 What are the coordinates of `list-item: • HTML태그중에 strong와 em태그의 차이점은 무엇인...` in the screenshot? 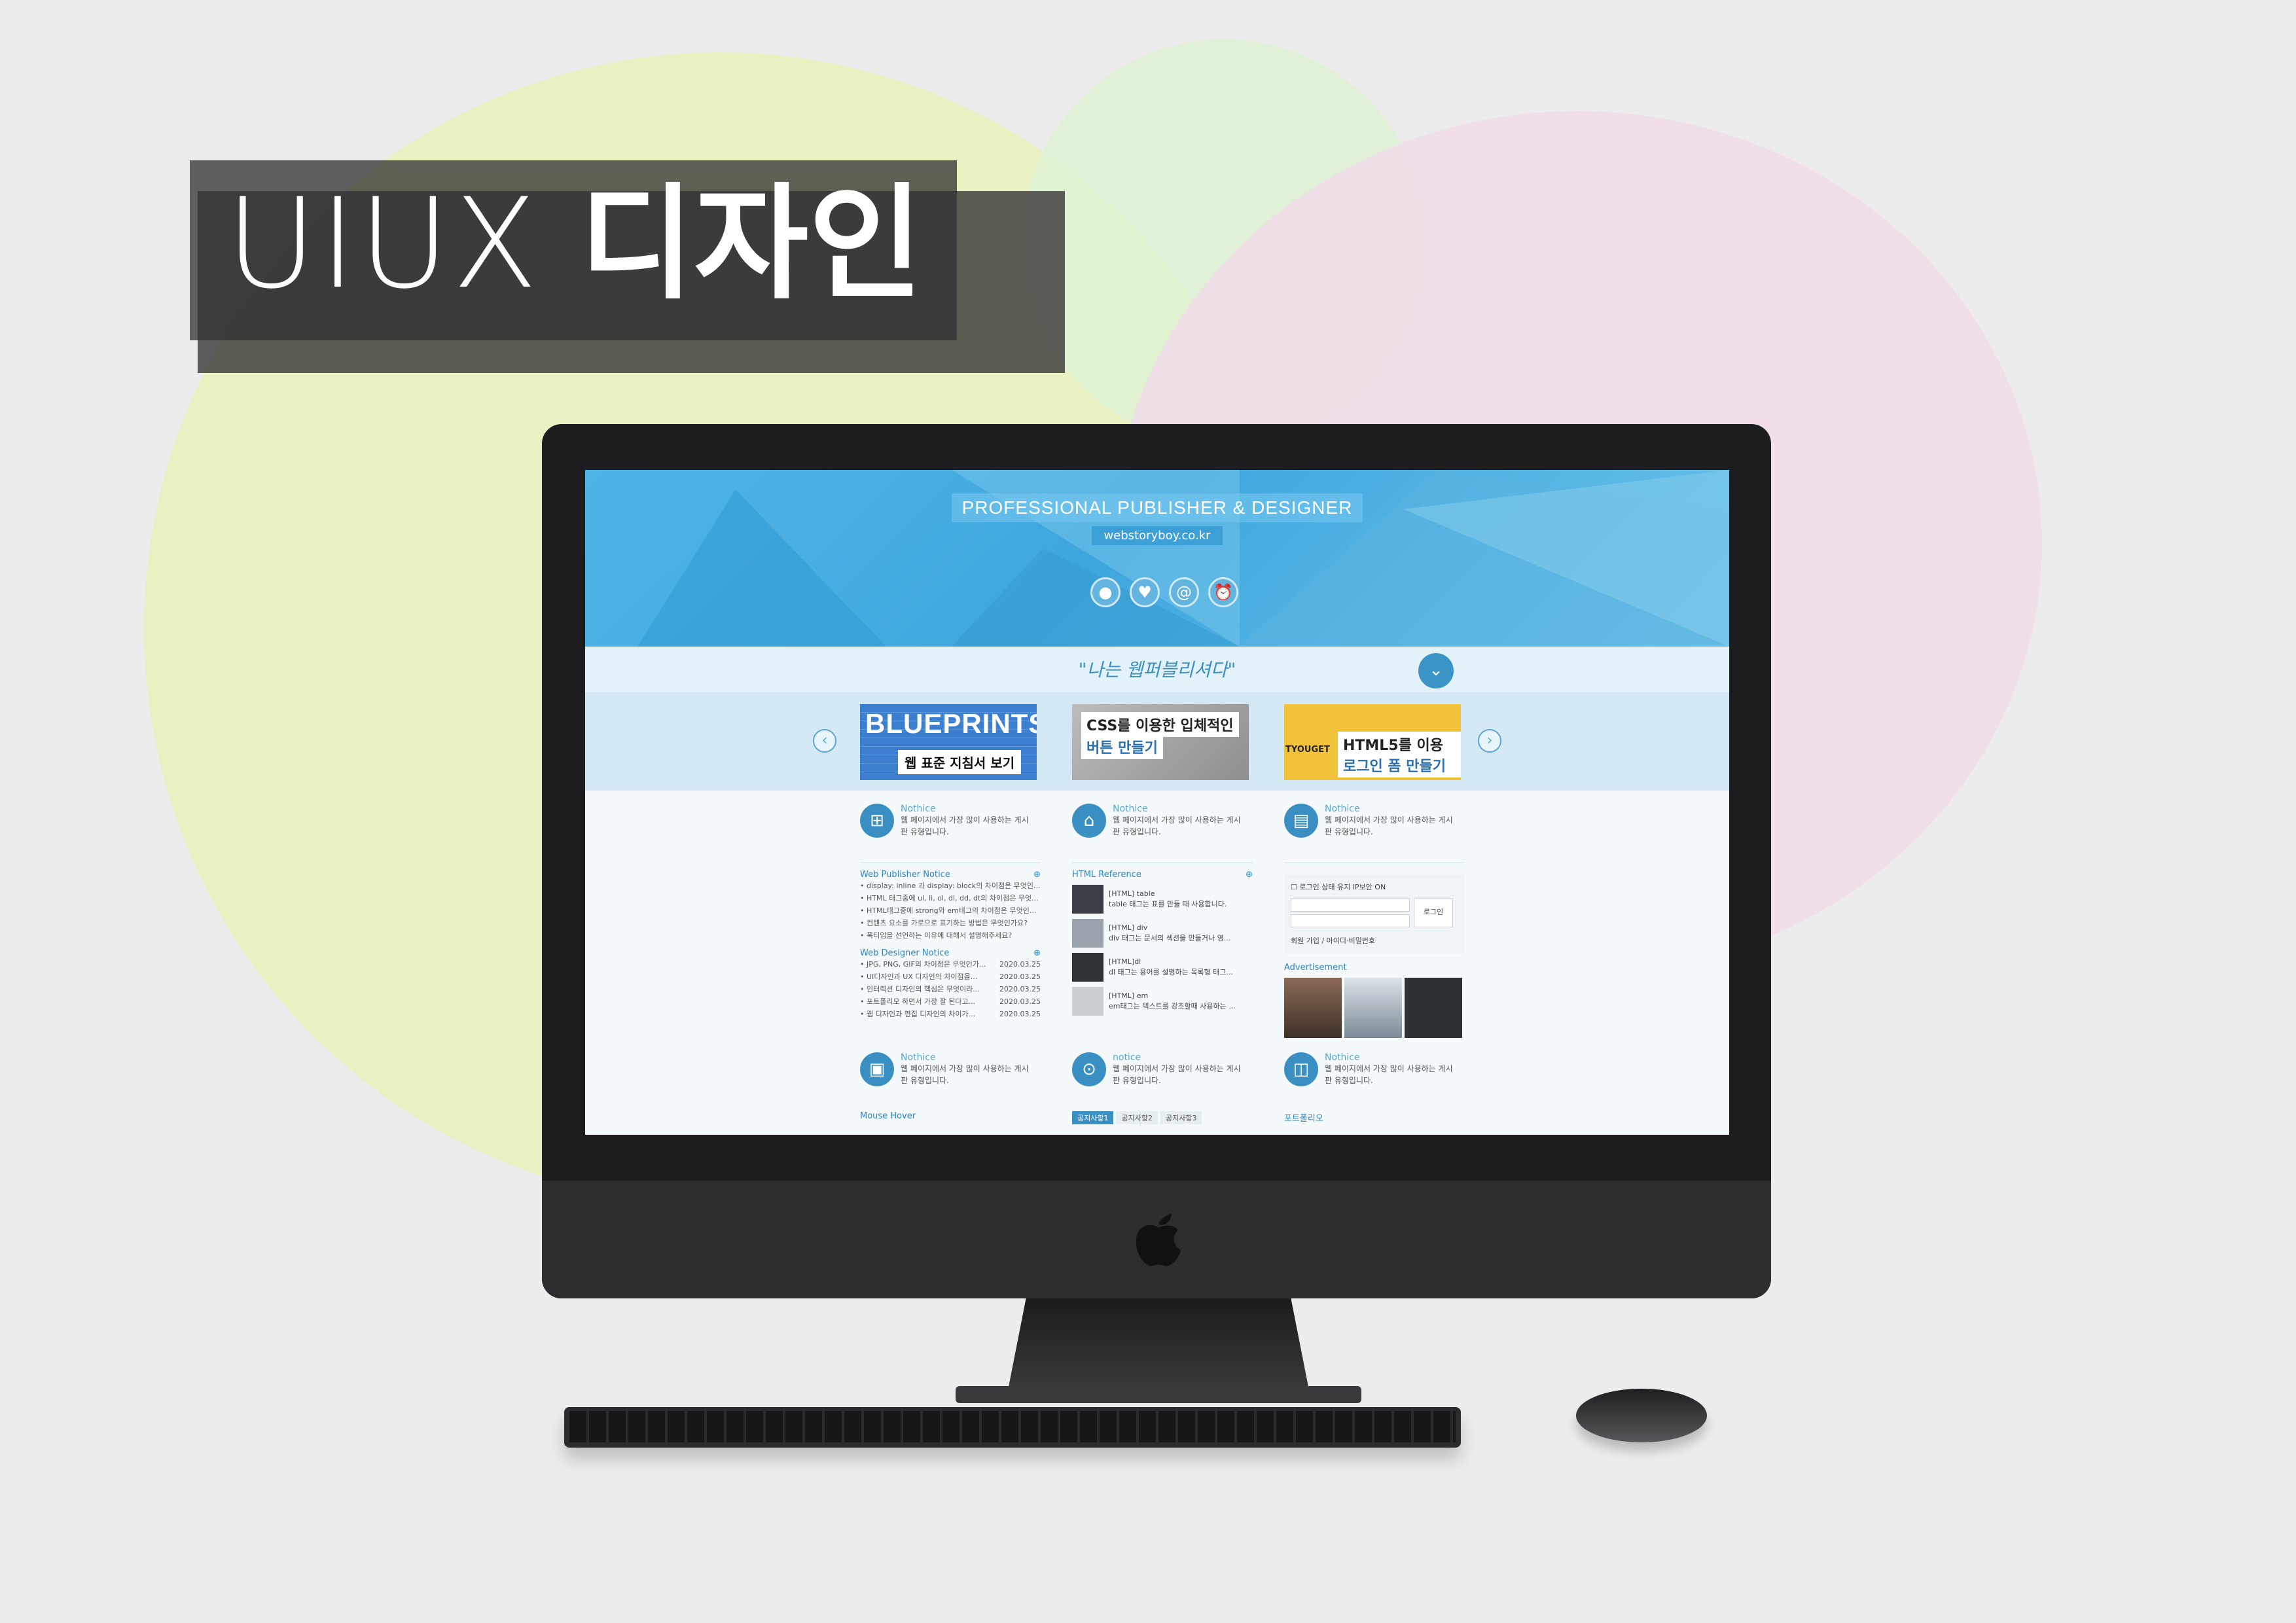 It's located at (950, 910).